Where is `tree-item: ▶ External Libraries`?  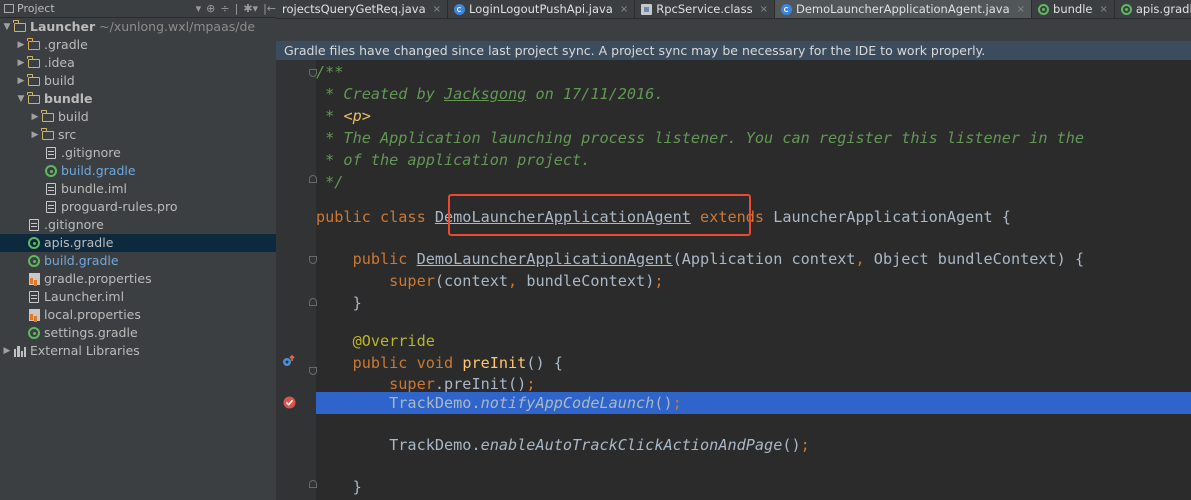
tree-item: ▶ External Libraries is located at coordinates (138, 351).